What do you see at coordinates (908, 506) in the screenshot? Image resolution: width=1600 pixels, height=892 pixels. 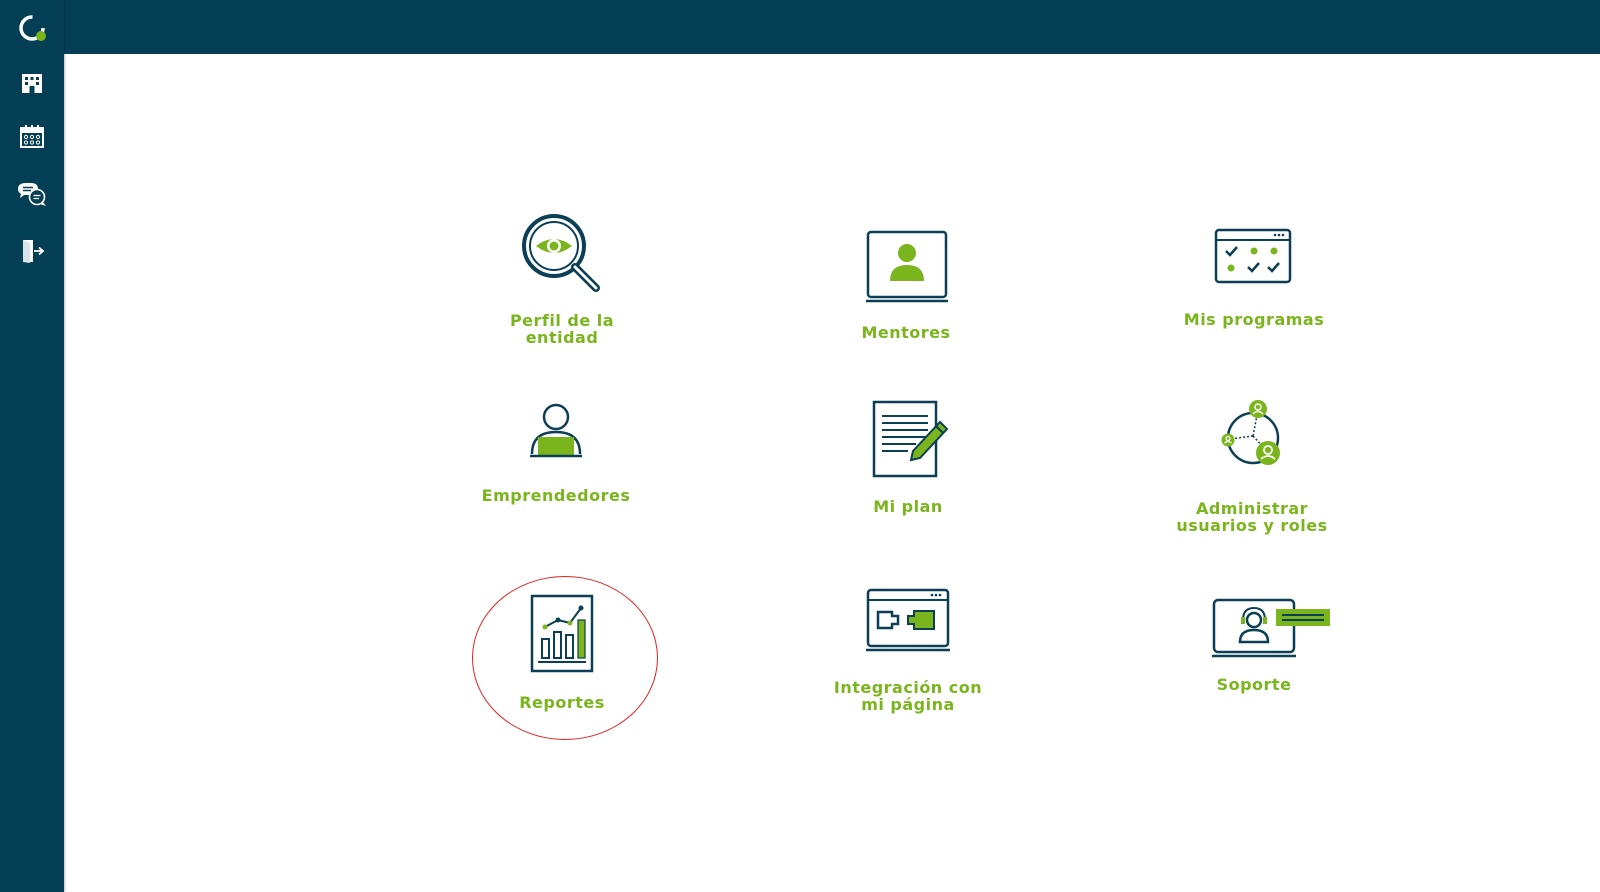 I see `tile-label: Mi plan` at bounding box center [908, 506].